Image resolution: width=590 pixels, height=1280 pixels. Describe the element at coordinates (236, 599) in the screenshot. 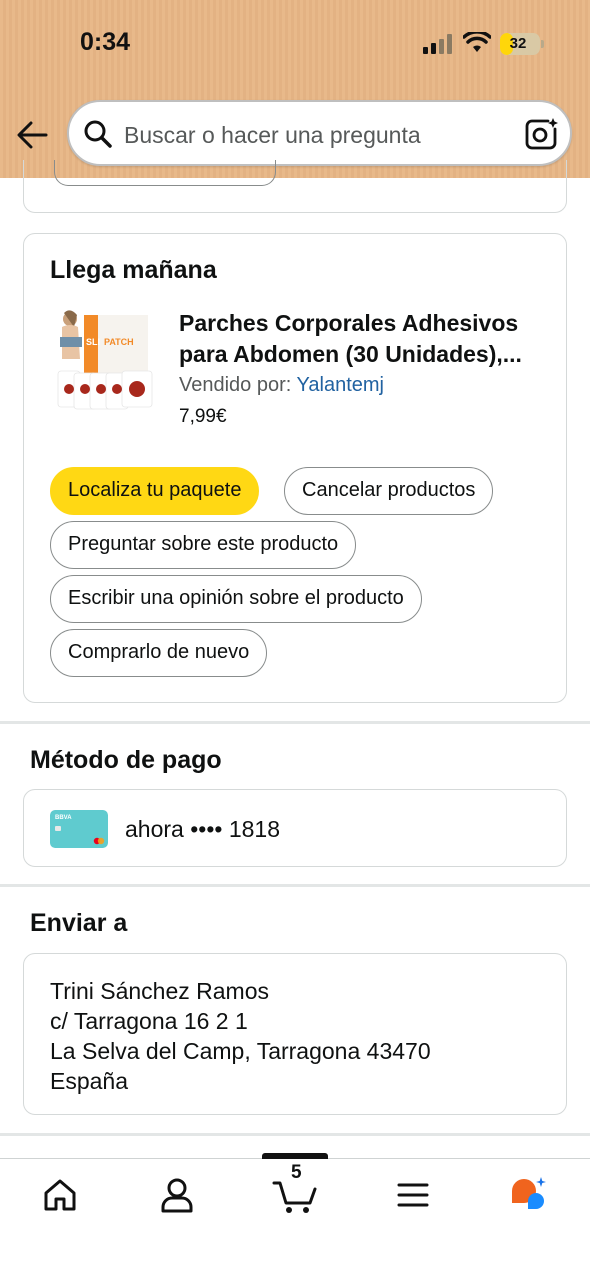

I see `write-review-button: Escribir una opinión sobre el producto` at that location.